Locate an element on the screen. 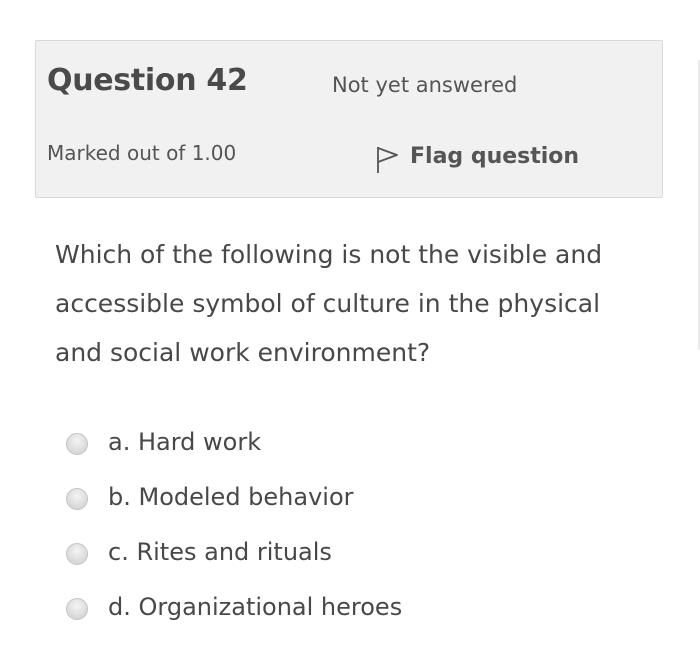 Image resolution: width=700 pixels, height=657 pixels. answer-option-d: d. Organizational heroes is located at coordinates (234, 606).